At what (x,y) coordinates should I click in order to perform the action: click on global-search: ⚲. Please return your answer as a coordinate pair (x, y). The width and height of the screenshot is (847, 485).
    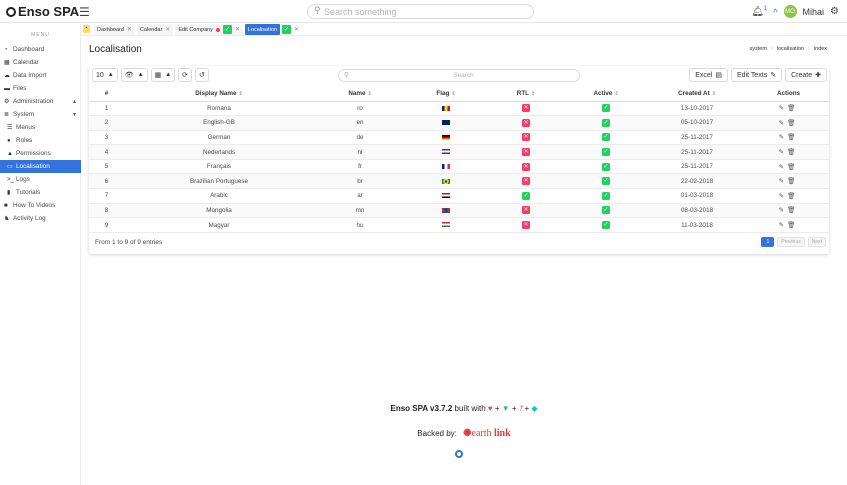
    Looking at the image, I should click on (420, 11).